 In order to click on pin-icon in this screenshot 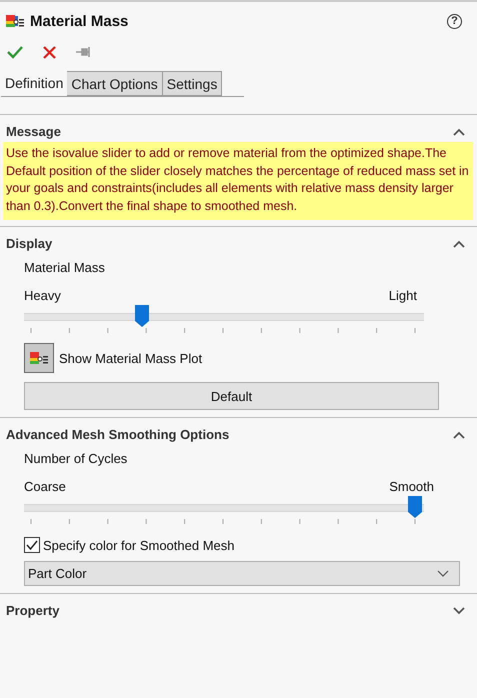, I will do `click(84, 52)`.